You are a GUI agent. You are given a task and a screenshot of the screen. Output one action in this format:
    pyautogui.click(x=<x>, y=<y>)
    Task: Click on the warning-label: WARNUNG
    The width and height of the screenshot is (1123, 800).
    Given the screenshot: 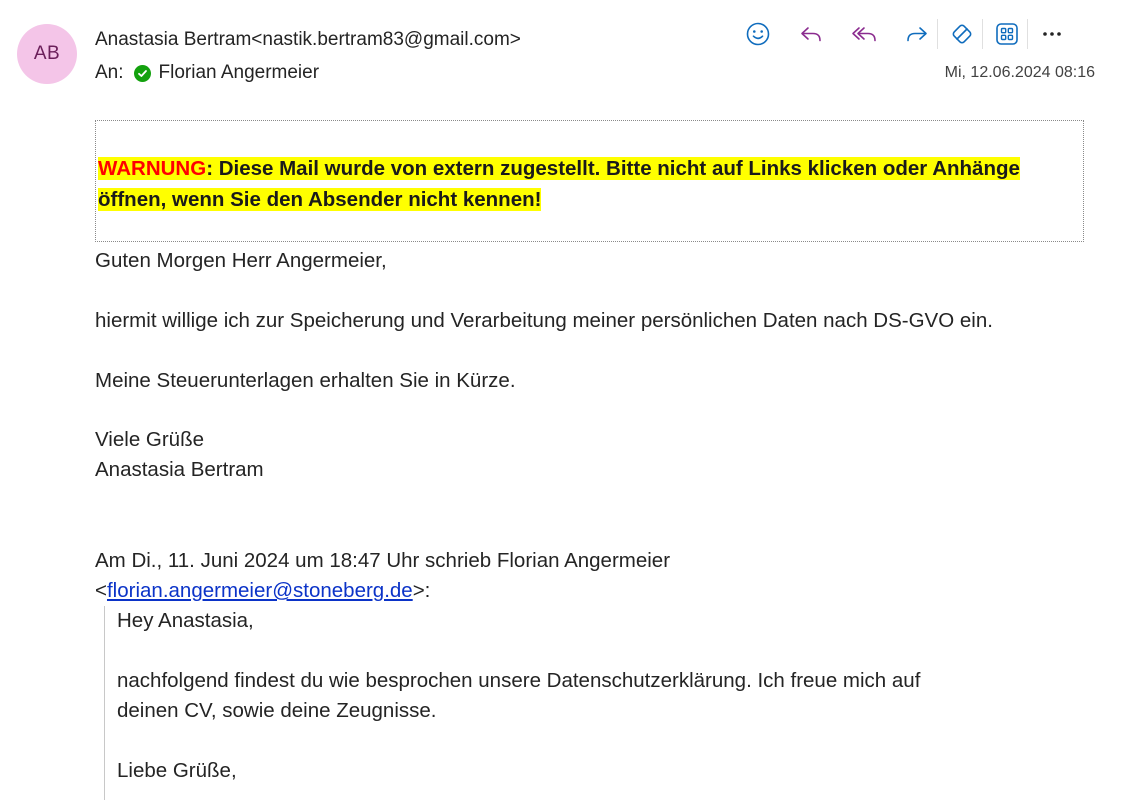 What is the action you would take?
    pyautogui.click(x=152, y=168)
    